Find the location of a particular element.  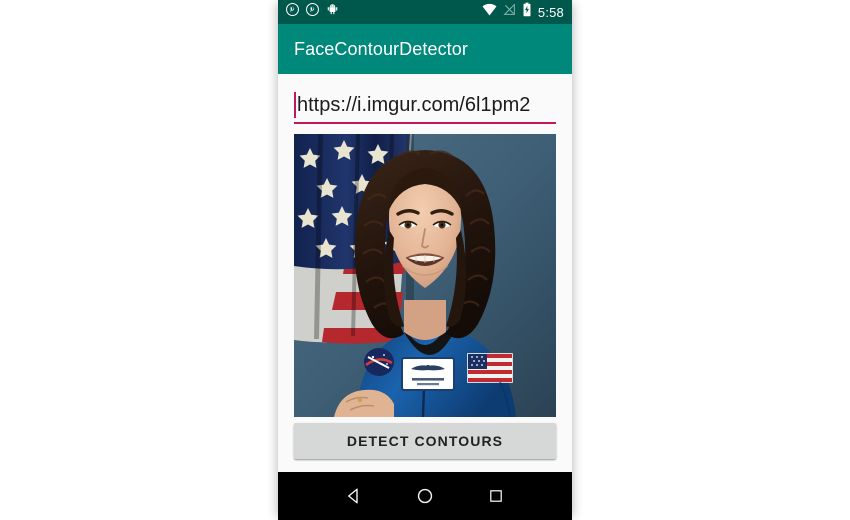

battery-charging-icon is located at coordinates (527, 12).